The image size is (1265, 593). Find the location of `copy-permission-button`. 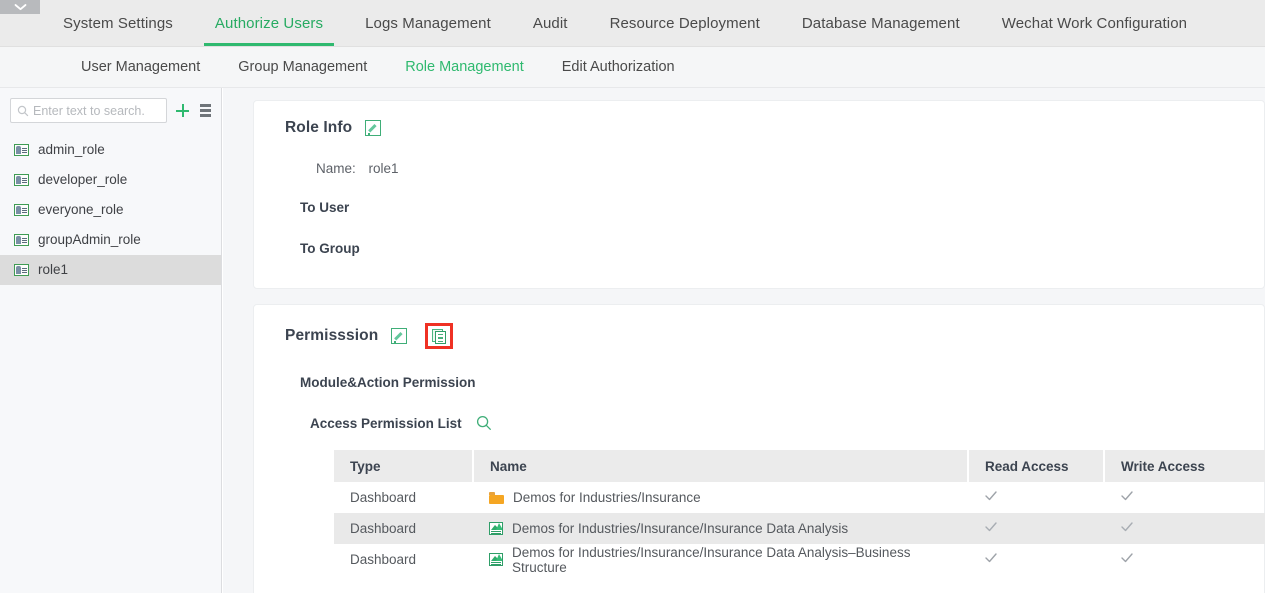

copy-permission-button is located at coordinates (439, 336).